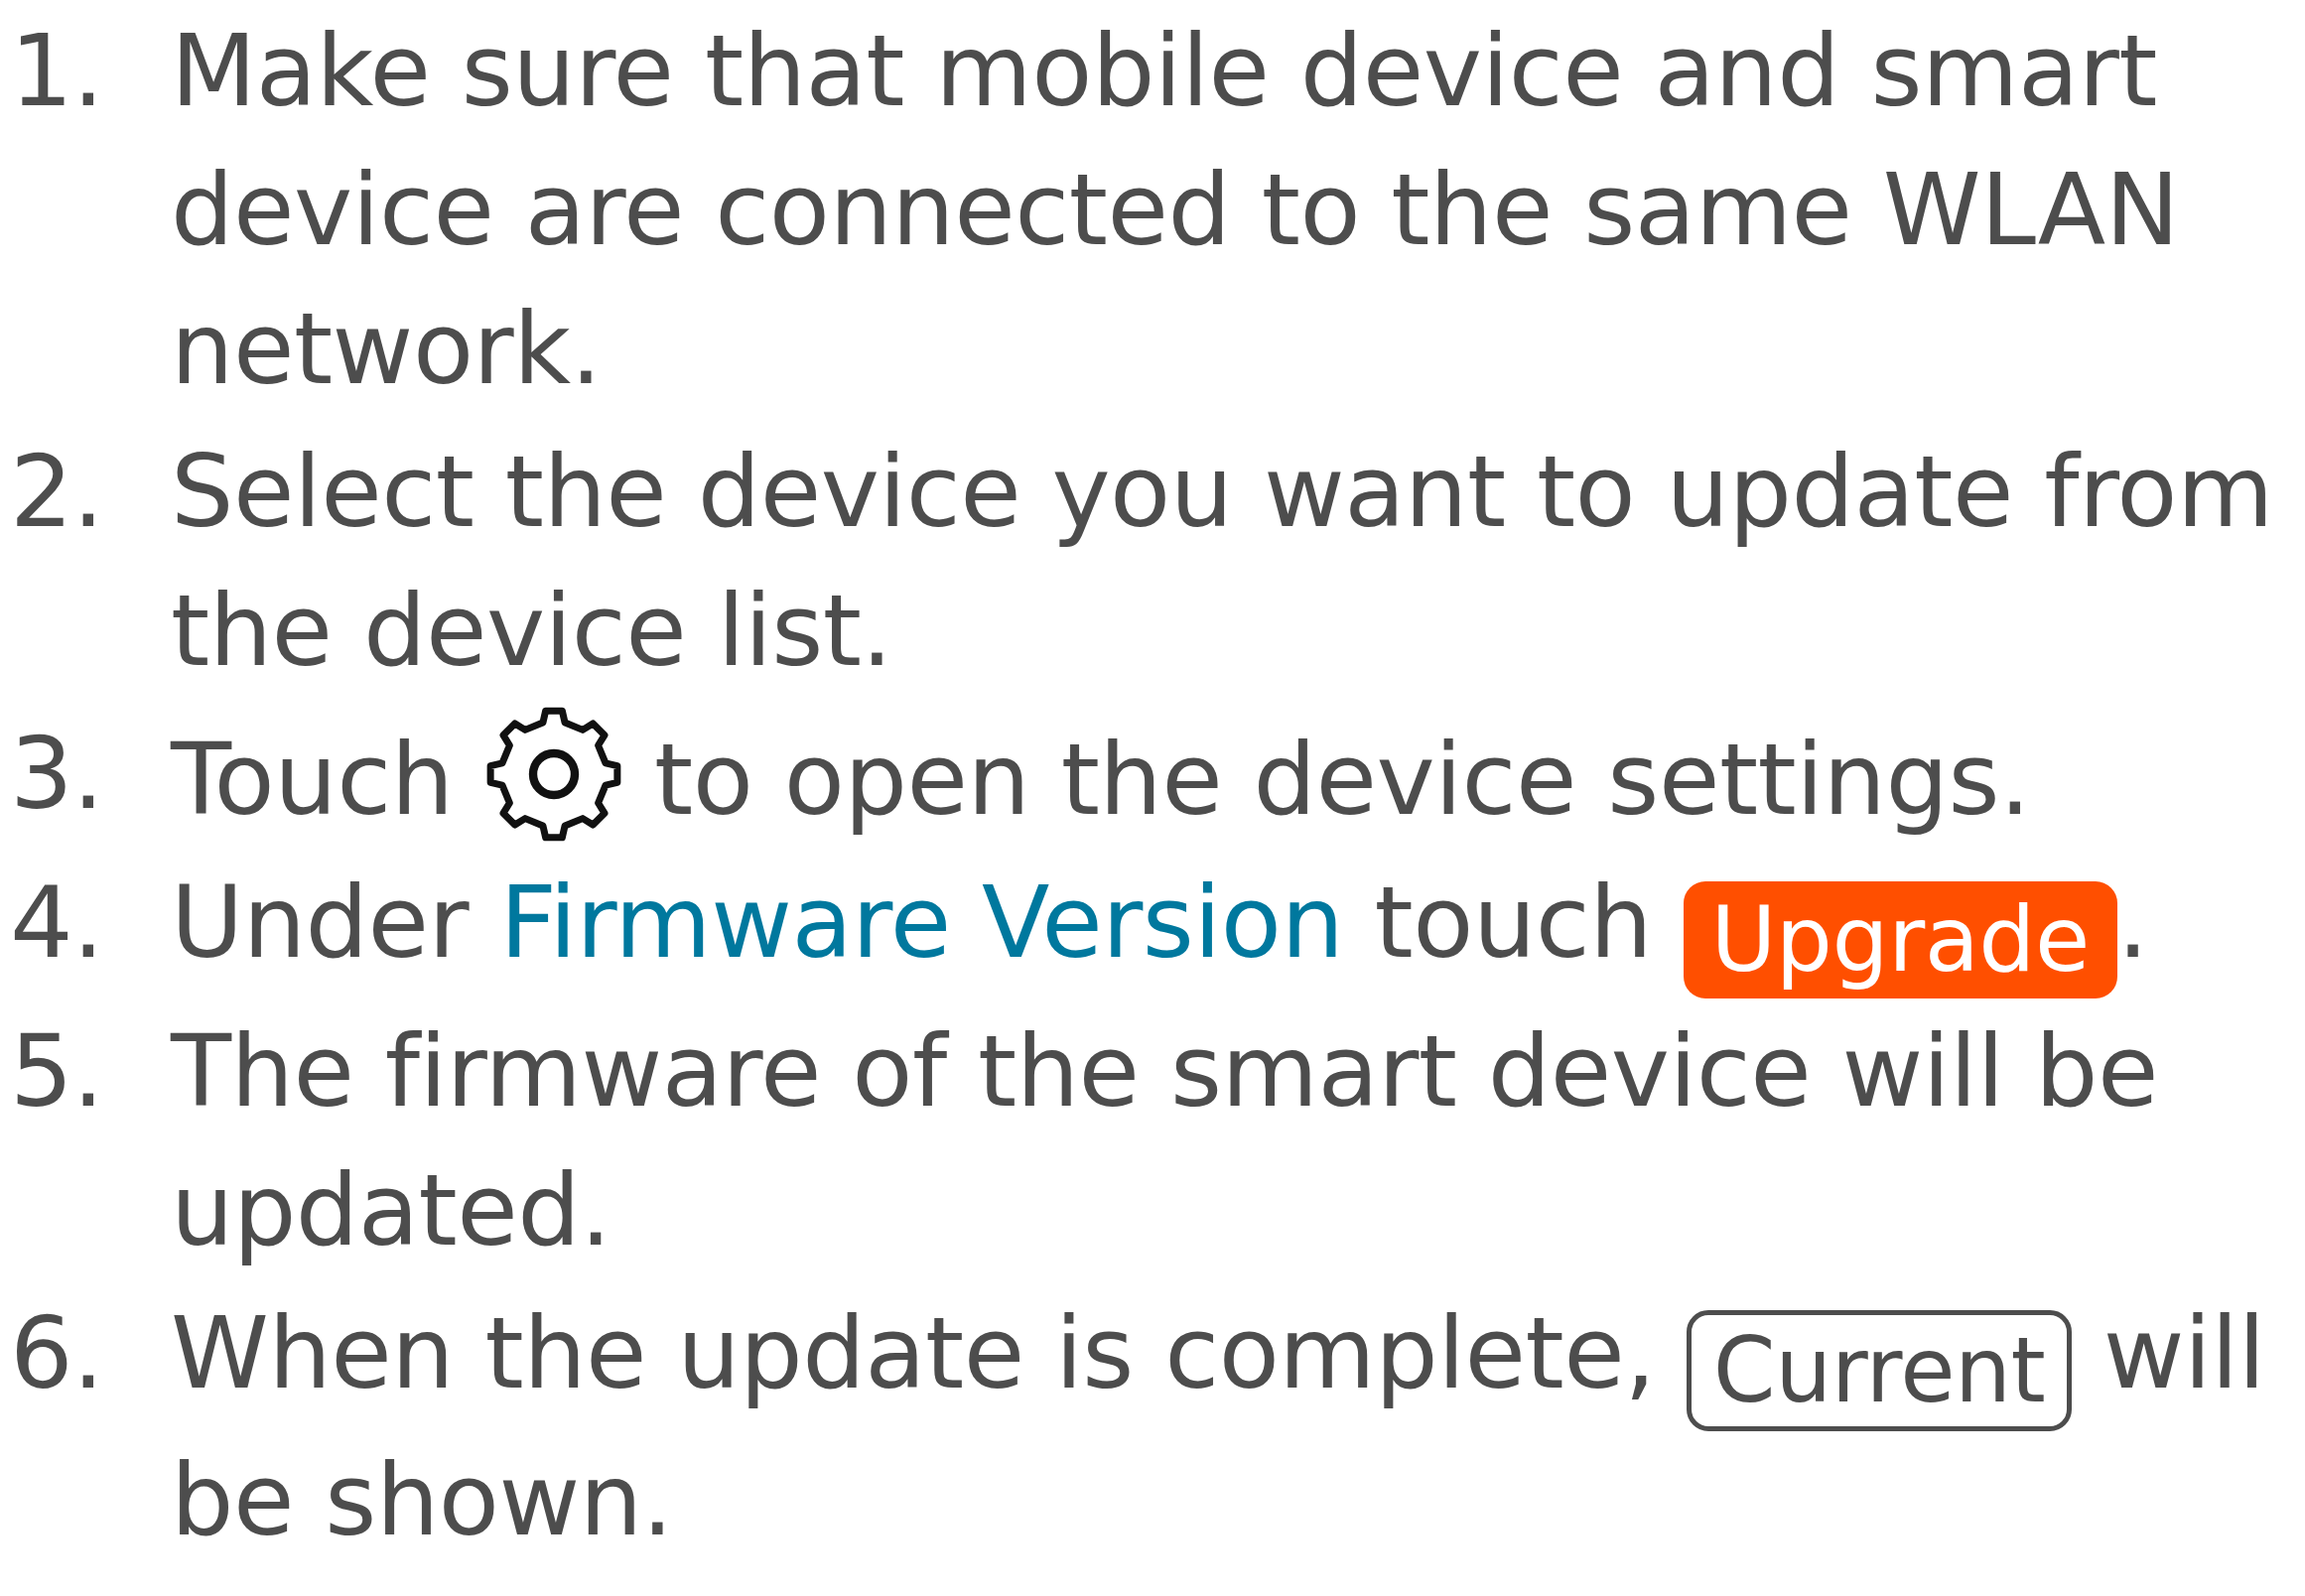  I want to click on step-text: ., so click(2132, 922).